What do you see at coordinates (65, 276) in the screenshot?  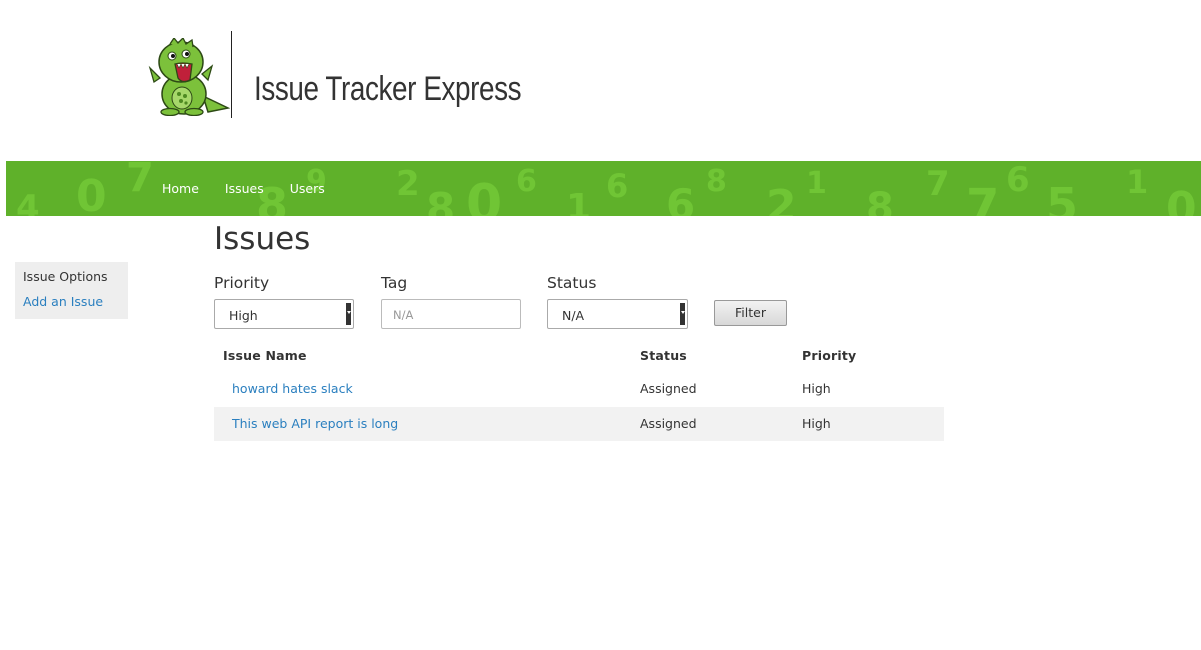 I see `sidebar-heading: Issue Options` at bounding box center [65, 276].